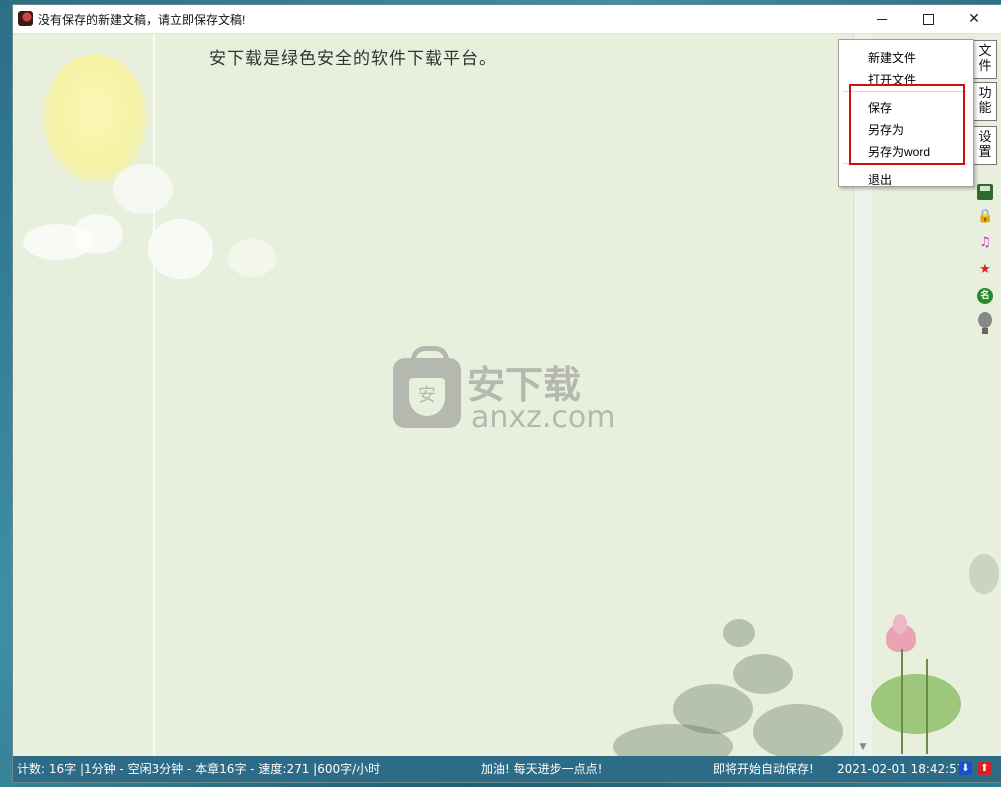 Image resolution: width=1001 pixels, height=787 pixels. Describe the element at coordinates (984, 768) in the screenshot. I see `upload-arrow-icon: ⬆` at that location.